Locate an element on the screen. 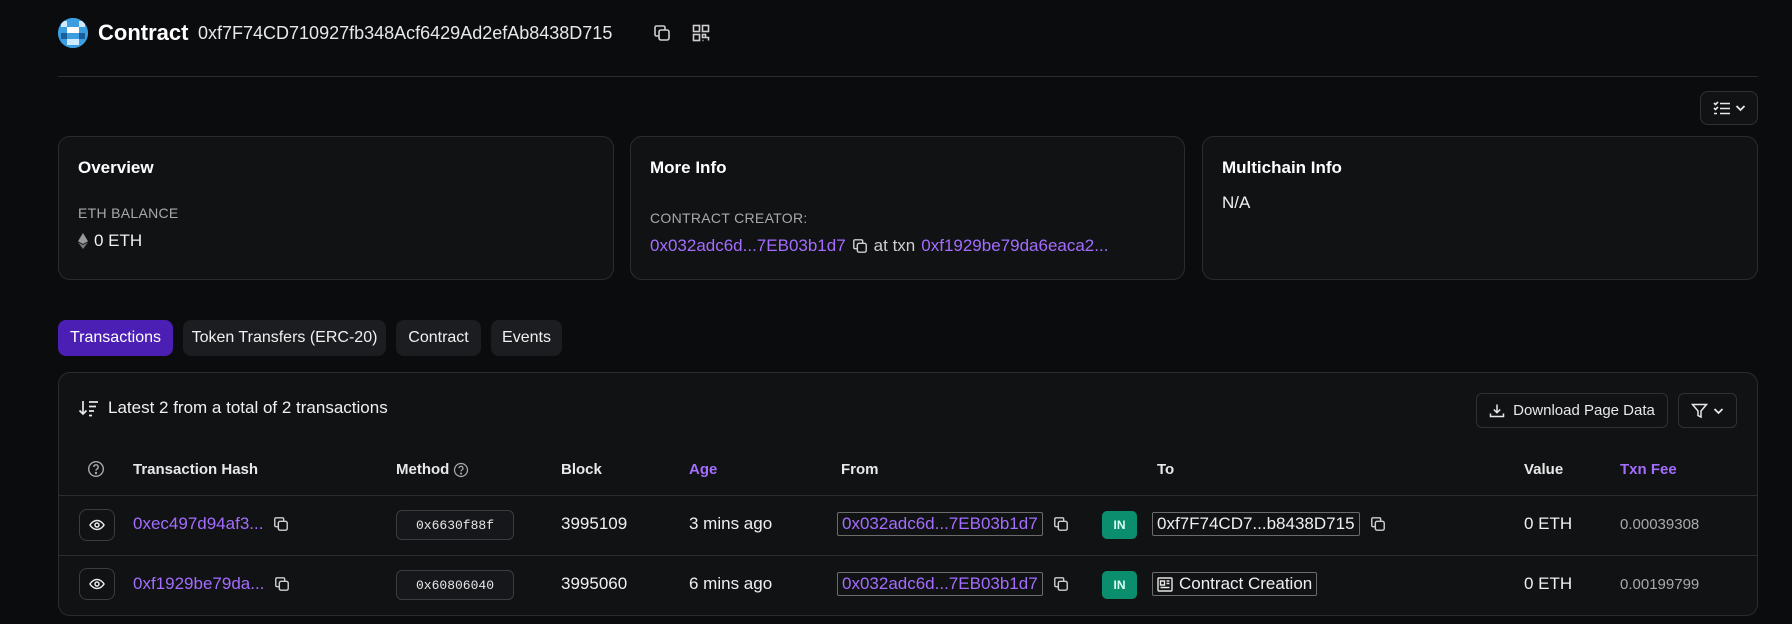 This screenshot has height=624, width=1792. tab-events: Events is located at coordinates (526, 338).